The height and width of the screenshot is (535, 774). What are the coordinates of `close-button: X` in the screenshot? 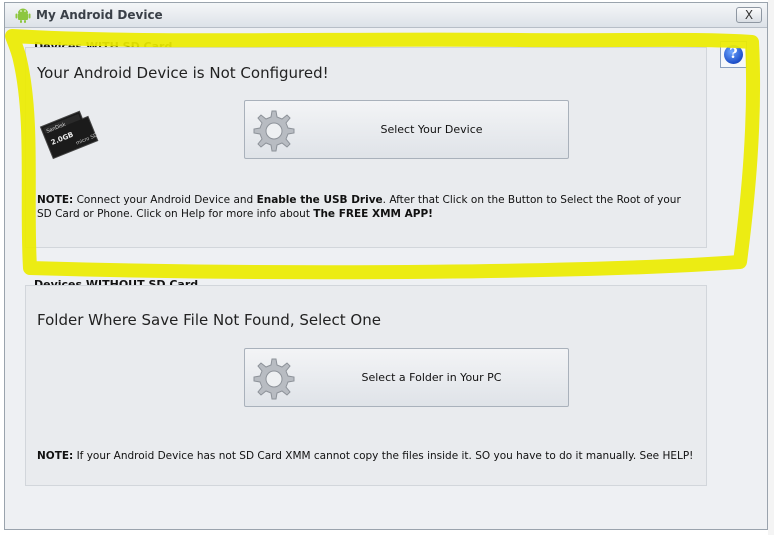 It's located at (749, 15).